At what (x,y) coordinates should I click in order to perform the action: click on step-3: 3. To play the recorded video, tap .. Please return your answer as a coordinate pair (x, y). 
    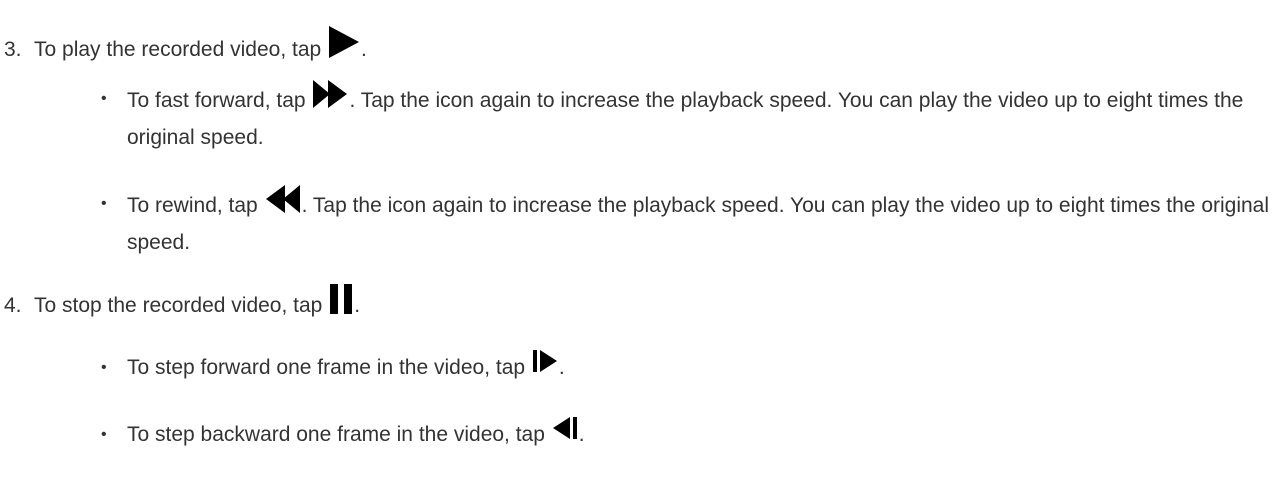
    Looking at the image, I should click on (185, 44).